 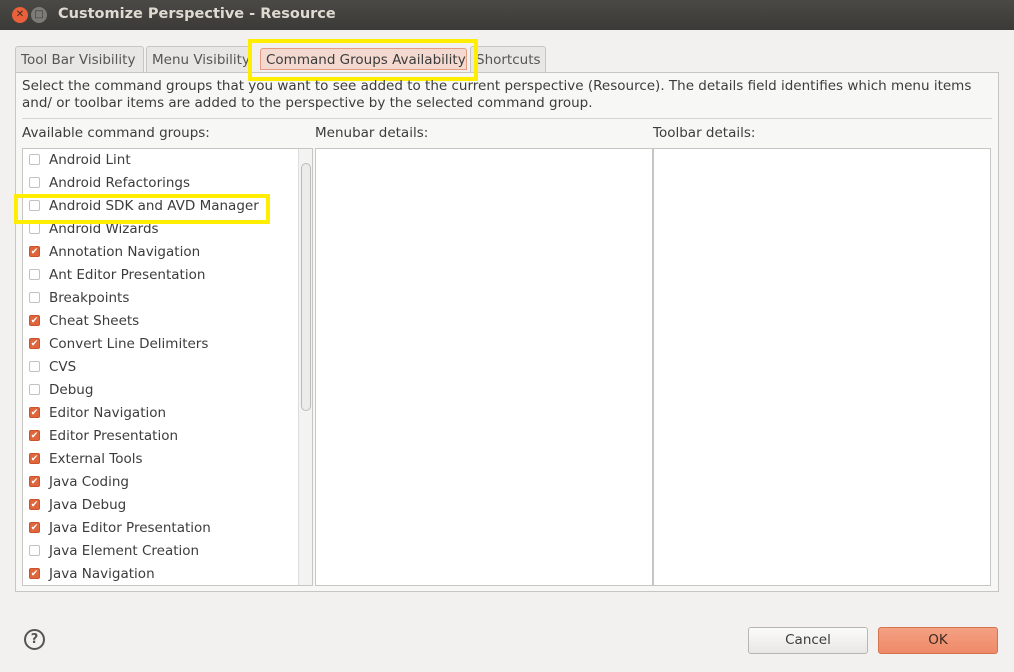 What do you see at coordinates (120, 183) in the screenshot?
I see `list-item-label: Android Refactorings` at bounding box center [120, 183].